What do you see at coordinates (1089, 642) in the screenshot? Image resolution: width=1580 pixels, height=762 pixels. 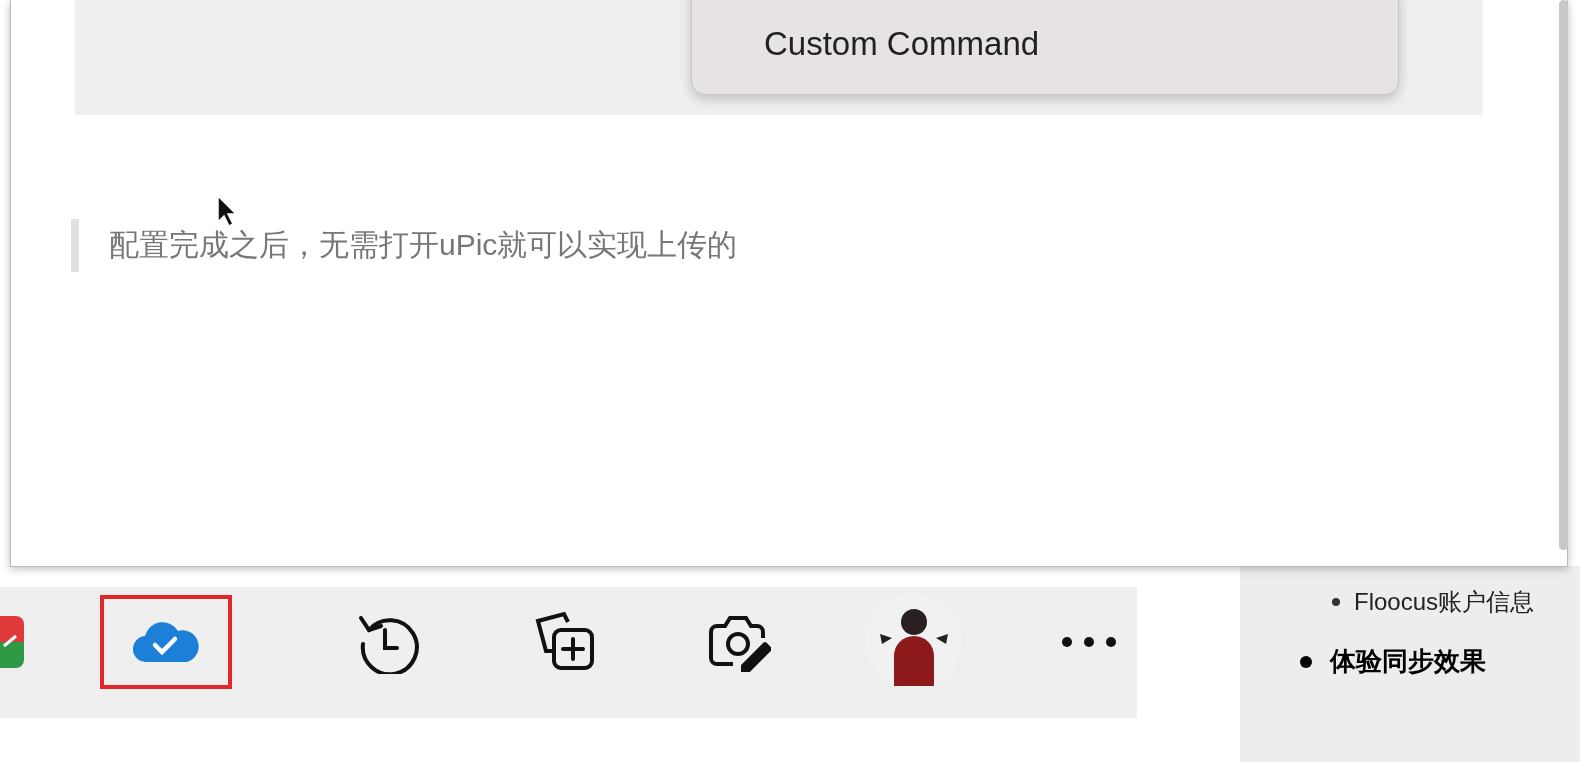 I see `more-icon` at bounding box center [1089, 642].